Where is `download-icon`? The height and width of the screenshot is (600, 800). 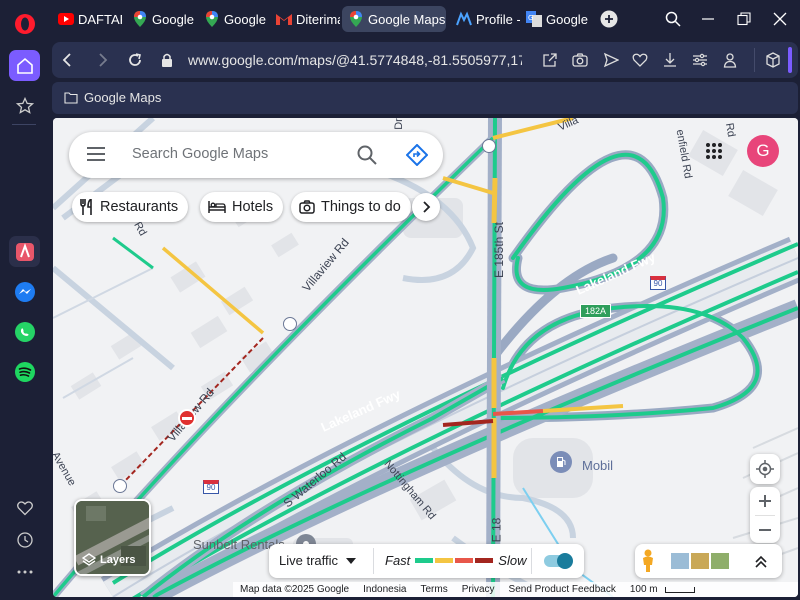 download-icon is located at coordinates (670, 62).